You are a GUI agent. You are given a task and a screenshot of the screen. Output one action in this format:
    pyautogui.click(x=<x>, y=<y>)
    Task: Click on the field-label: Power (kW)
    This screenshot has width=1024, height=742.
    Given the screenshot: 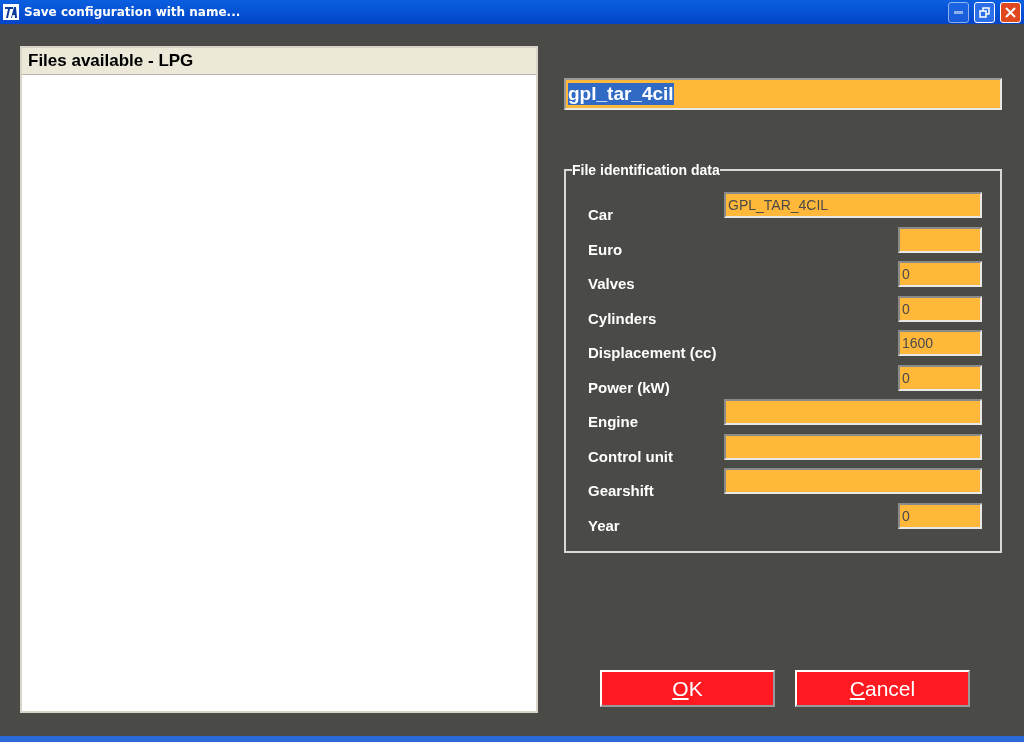 What is the action you would take?
    pyautogui.click(x=629, y=387)
    